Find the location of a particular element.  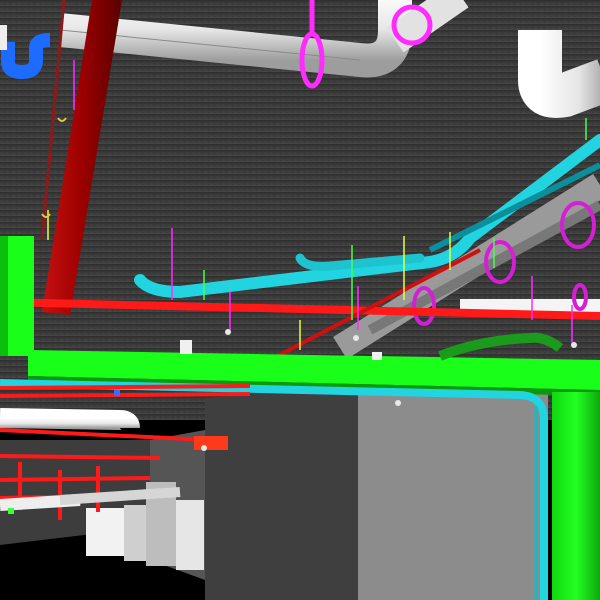

concrete-wall-dark is located at coordinates (281, 493).